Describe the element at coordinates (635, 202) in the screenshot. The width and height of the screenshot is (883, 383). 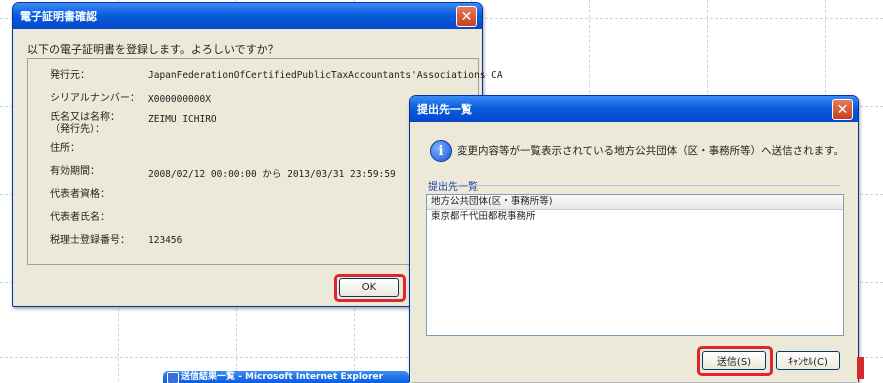
I see `destination-list-header: 地方公共団体(区・事務所等)` at that location.